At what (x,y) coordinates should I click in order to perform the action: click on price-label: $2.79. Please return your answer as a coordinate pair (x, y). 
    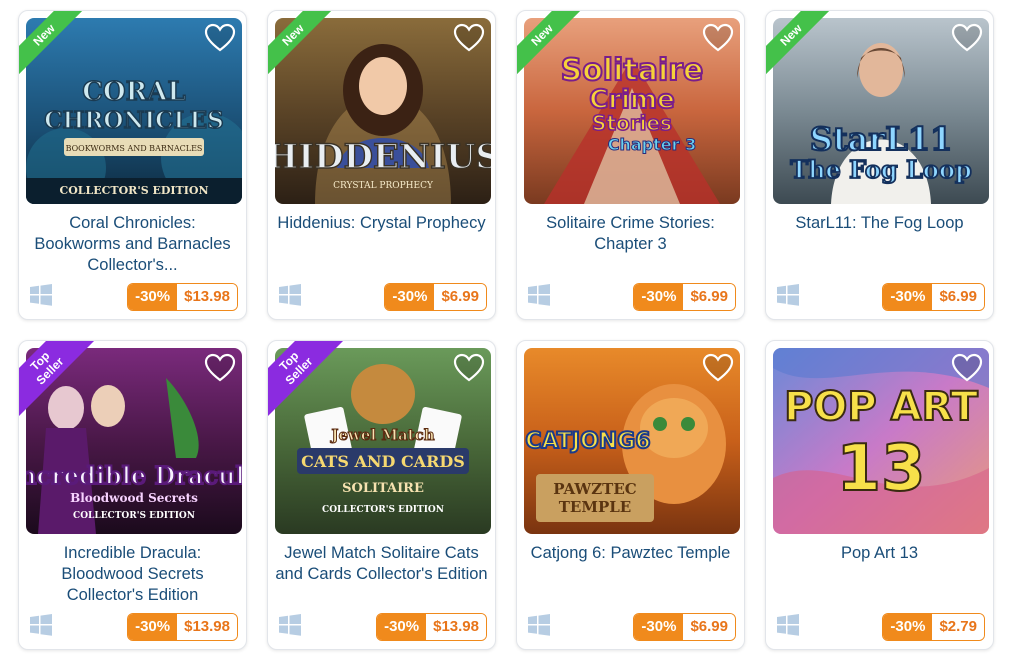
    Looking at the image, I should click on (958, 627).